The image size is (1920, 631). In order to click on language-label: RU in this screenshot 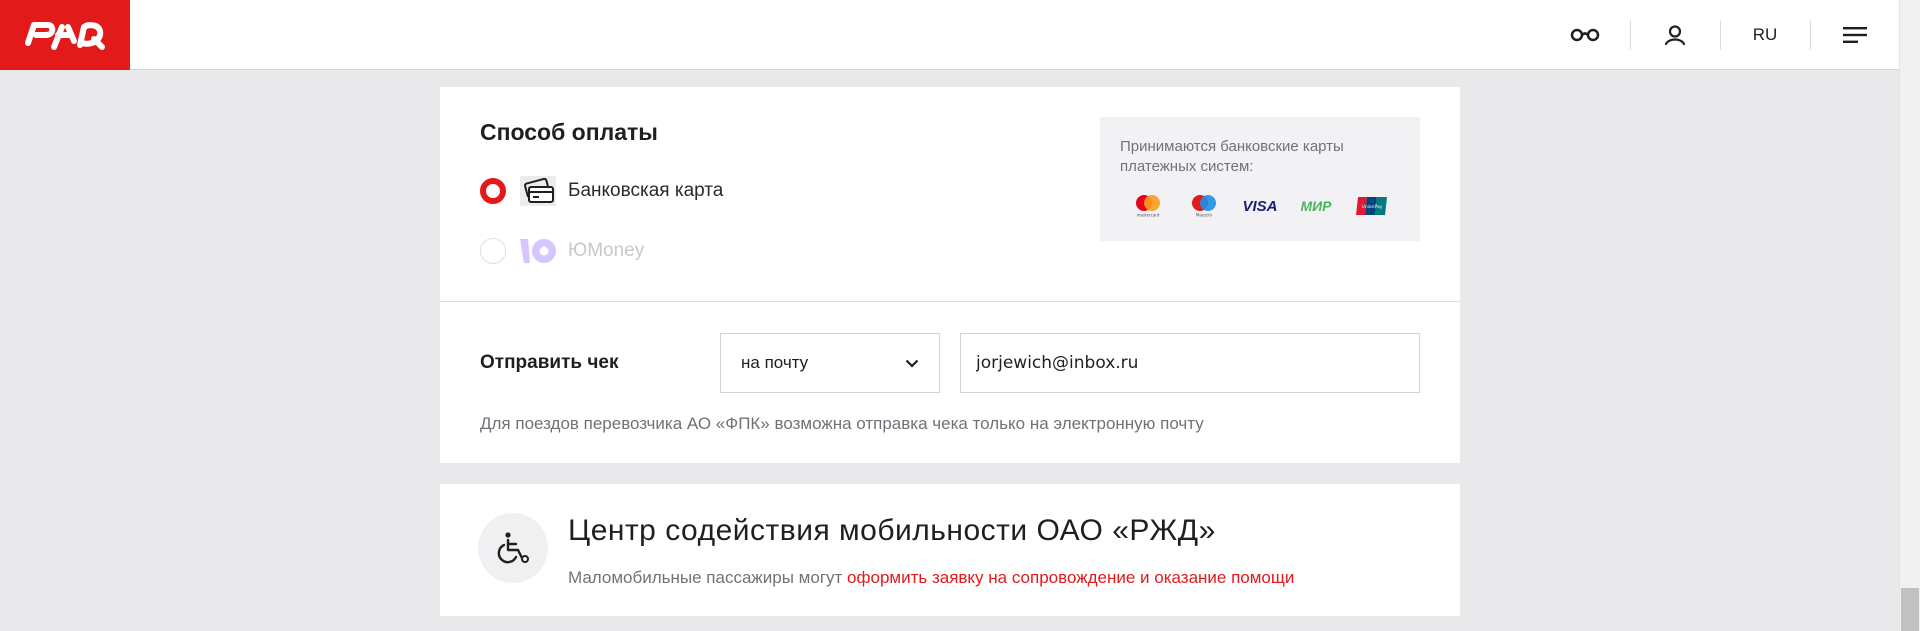, I will do `click(1765, 34)`.